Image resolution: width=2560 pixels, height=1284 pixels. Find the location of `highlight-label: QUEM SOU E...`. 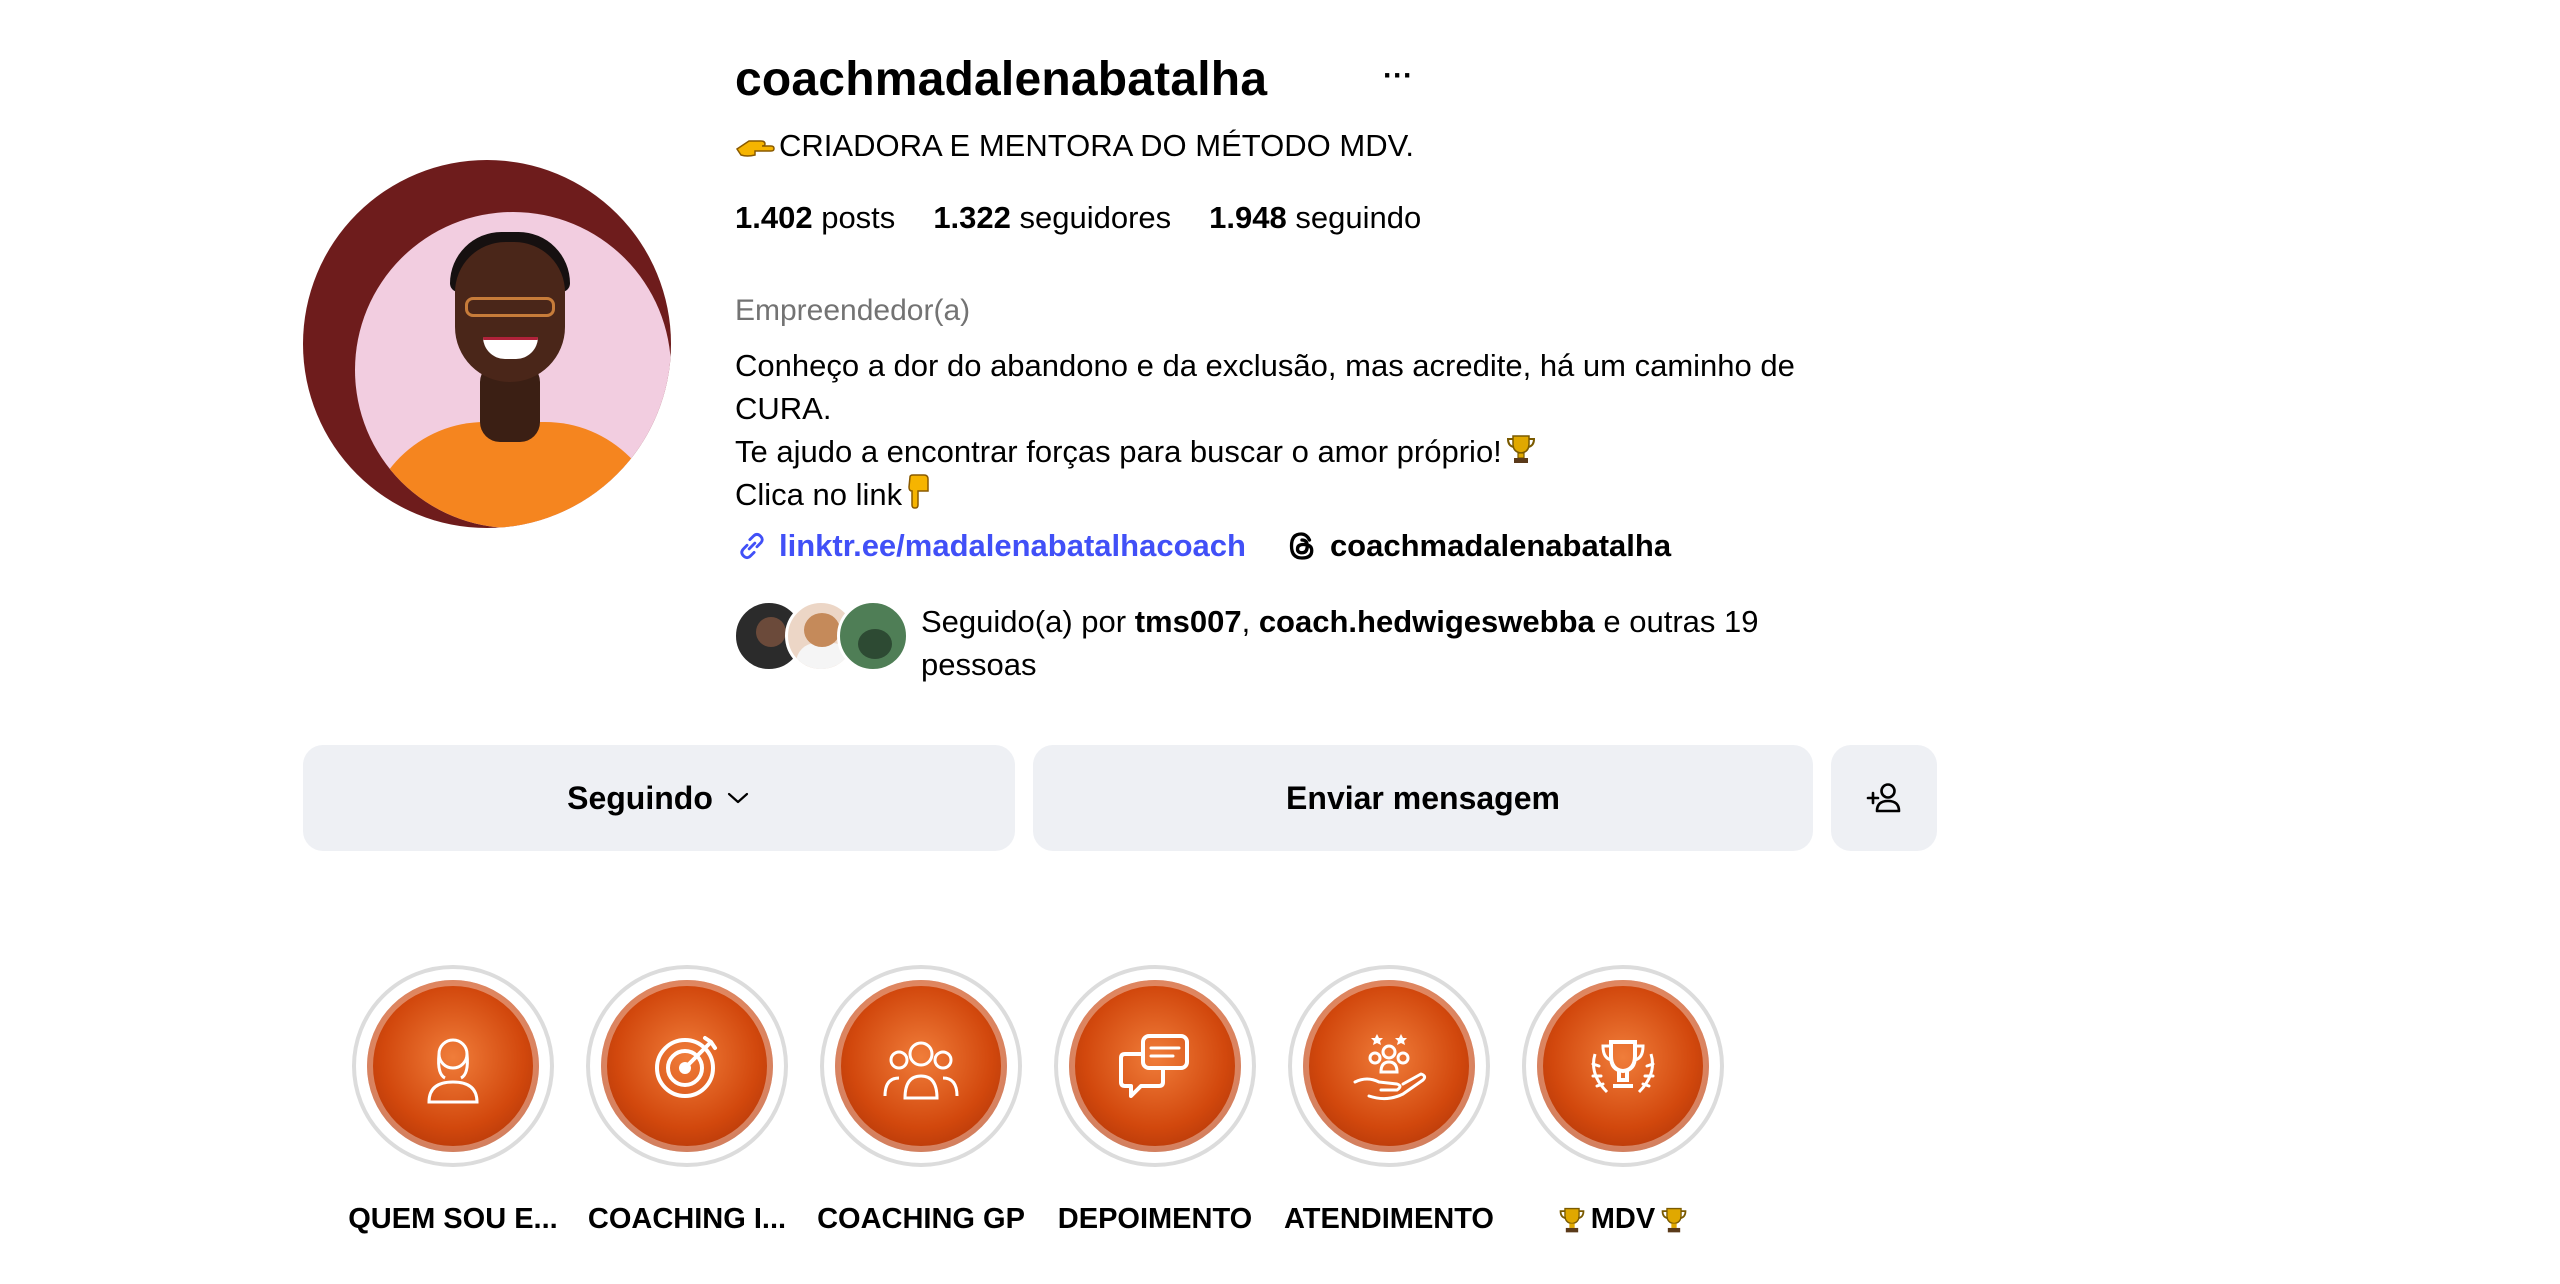

highlight-label: QUEM SOU E... is located at coordinates (453, 1219).